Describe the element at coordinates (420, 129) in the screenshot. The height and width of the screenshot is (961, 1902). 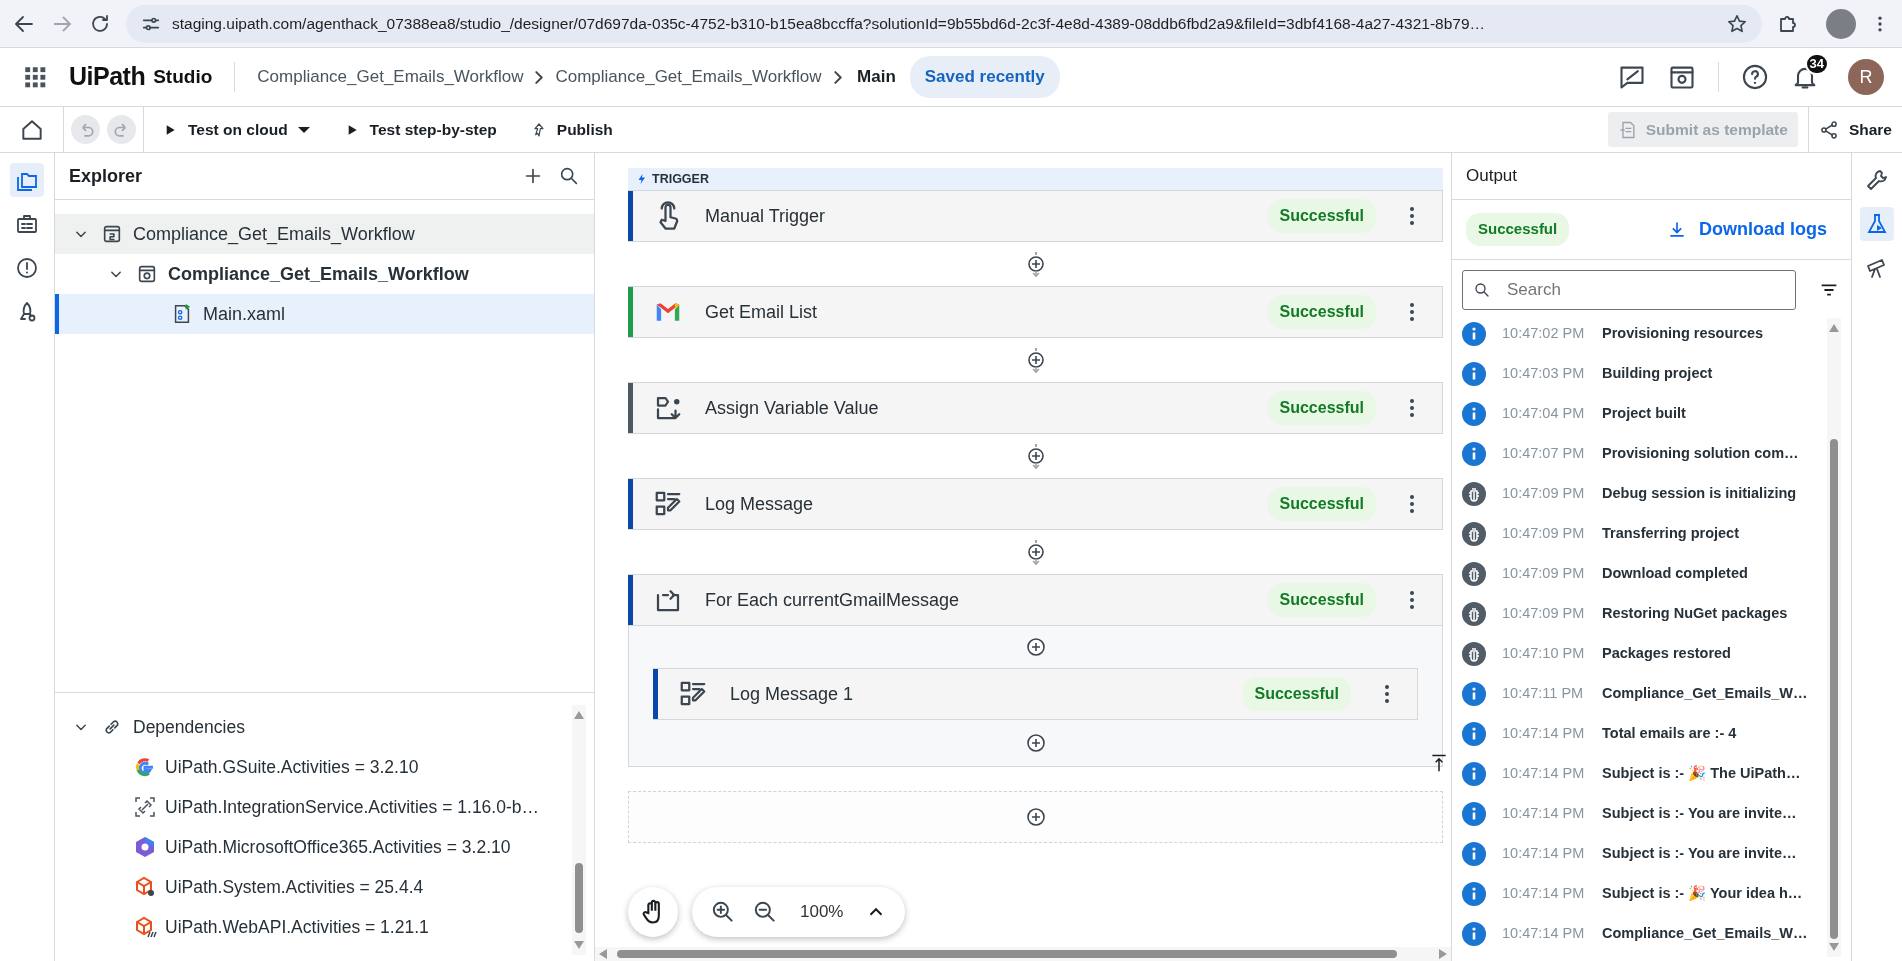
I see `toolbar-button: Test step-by-step` at that location.